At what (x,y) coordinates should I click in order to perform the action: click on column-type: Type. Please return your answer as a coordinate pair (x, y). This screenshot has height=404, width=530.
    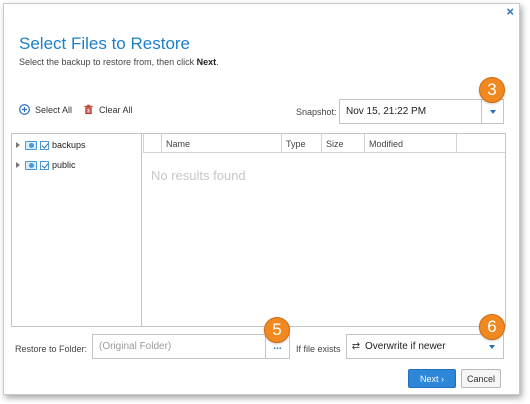
    Looking at the image, I should click on (301, 143).